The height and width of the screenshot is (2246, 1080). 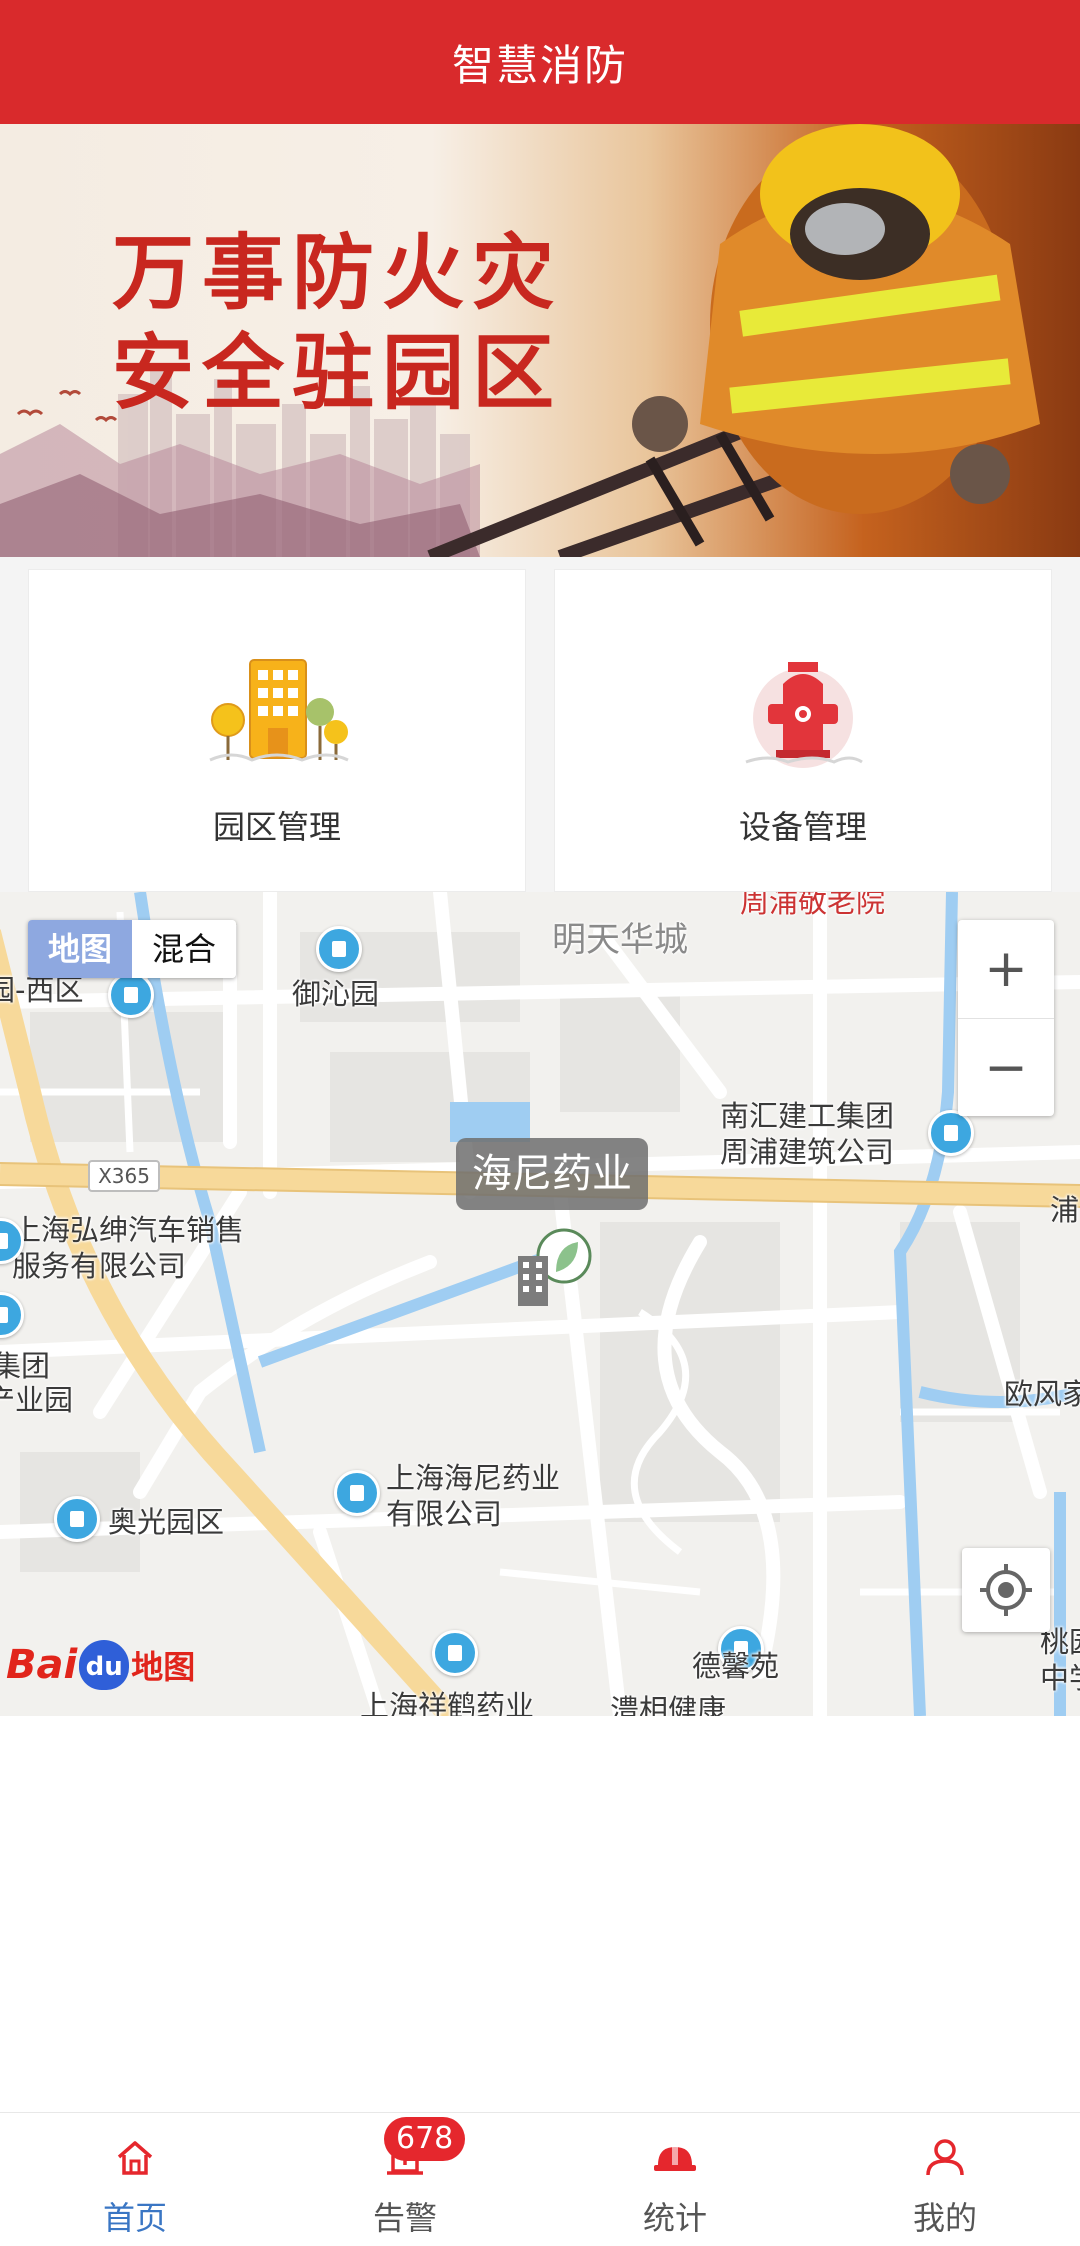 I want to click on map-label: 德馨苑, so click(x=736, y=1666).